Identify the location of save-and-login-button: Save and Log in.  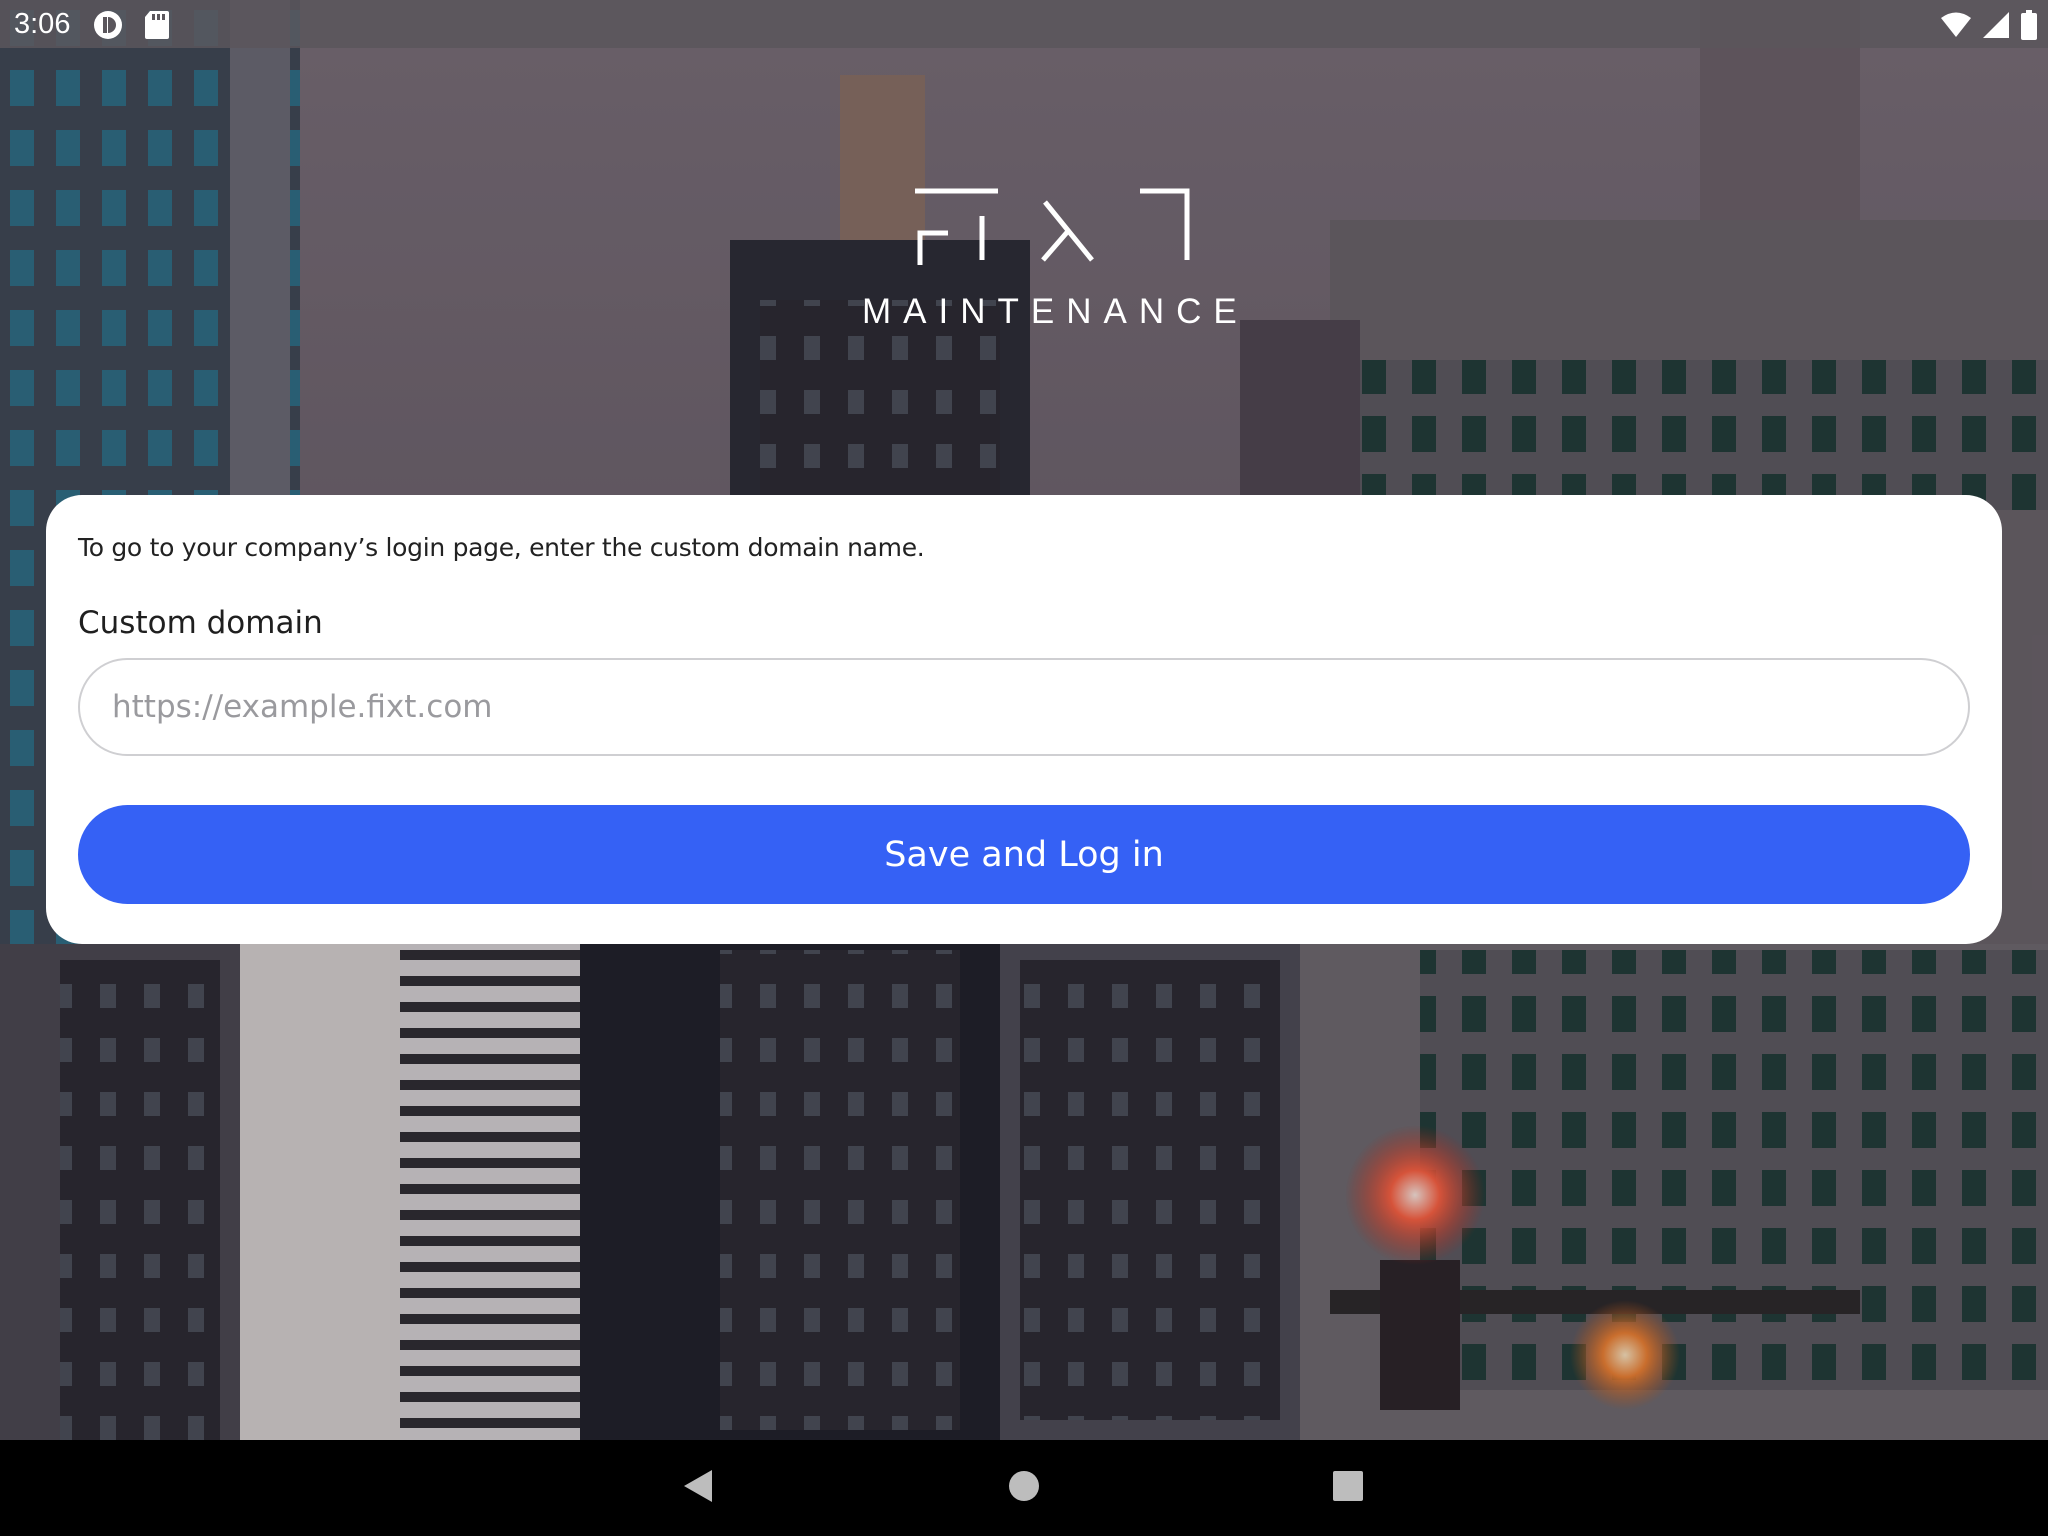
(1024, 854).